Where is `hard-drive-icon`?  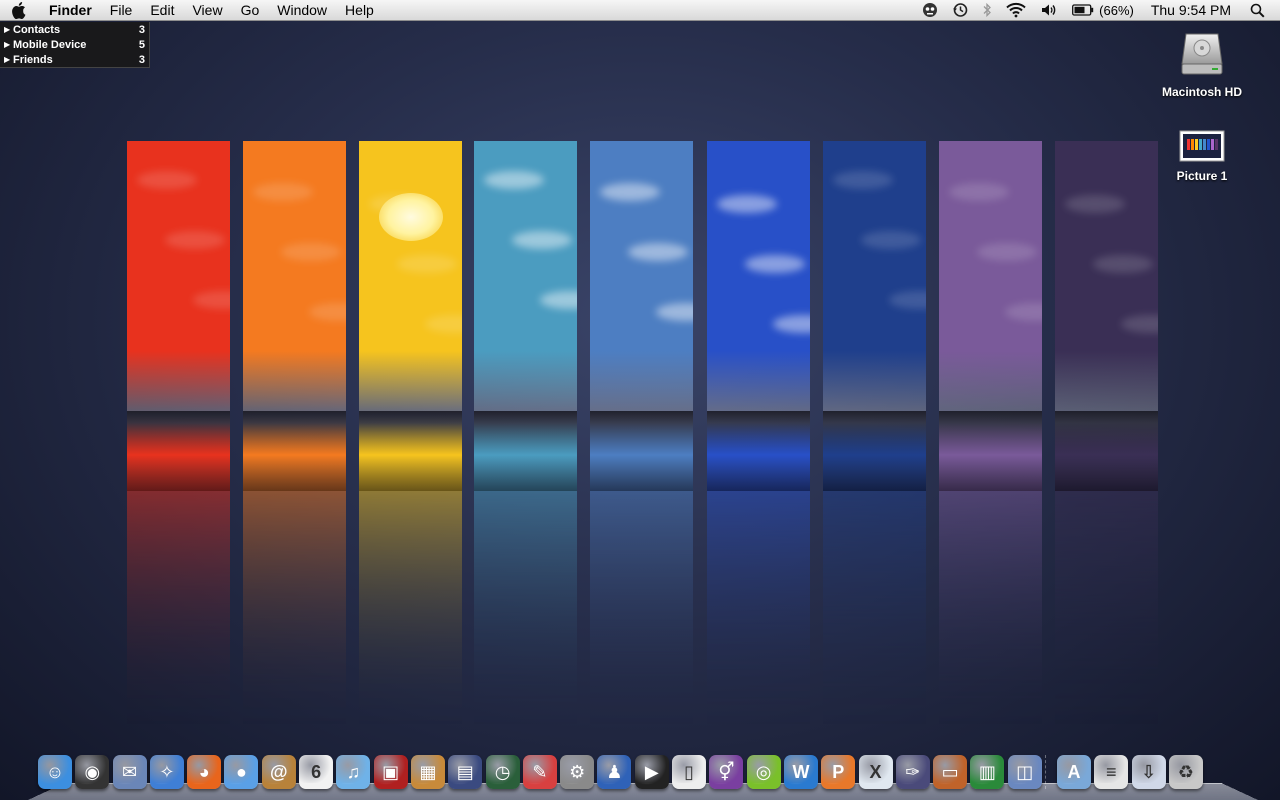
hard-drive-icon is located at coordinates (1202, 55).